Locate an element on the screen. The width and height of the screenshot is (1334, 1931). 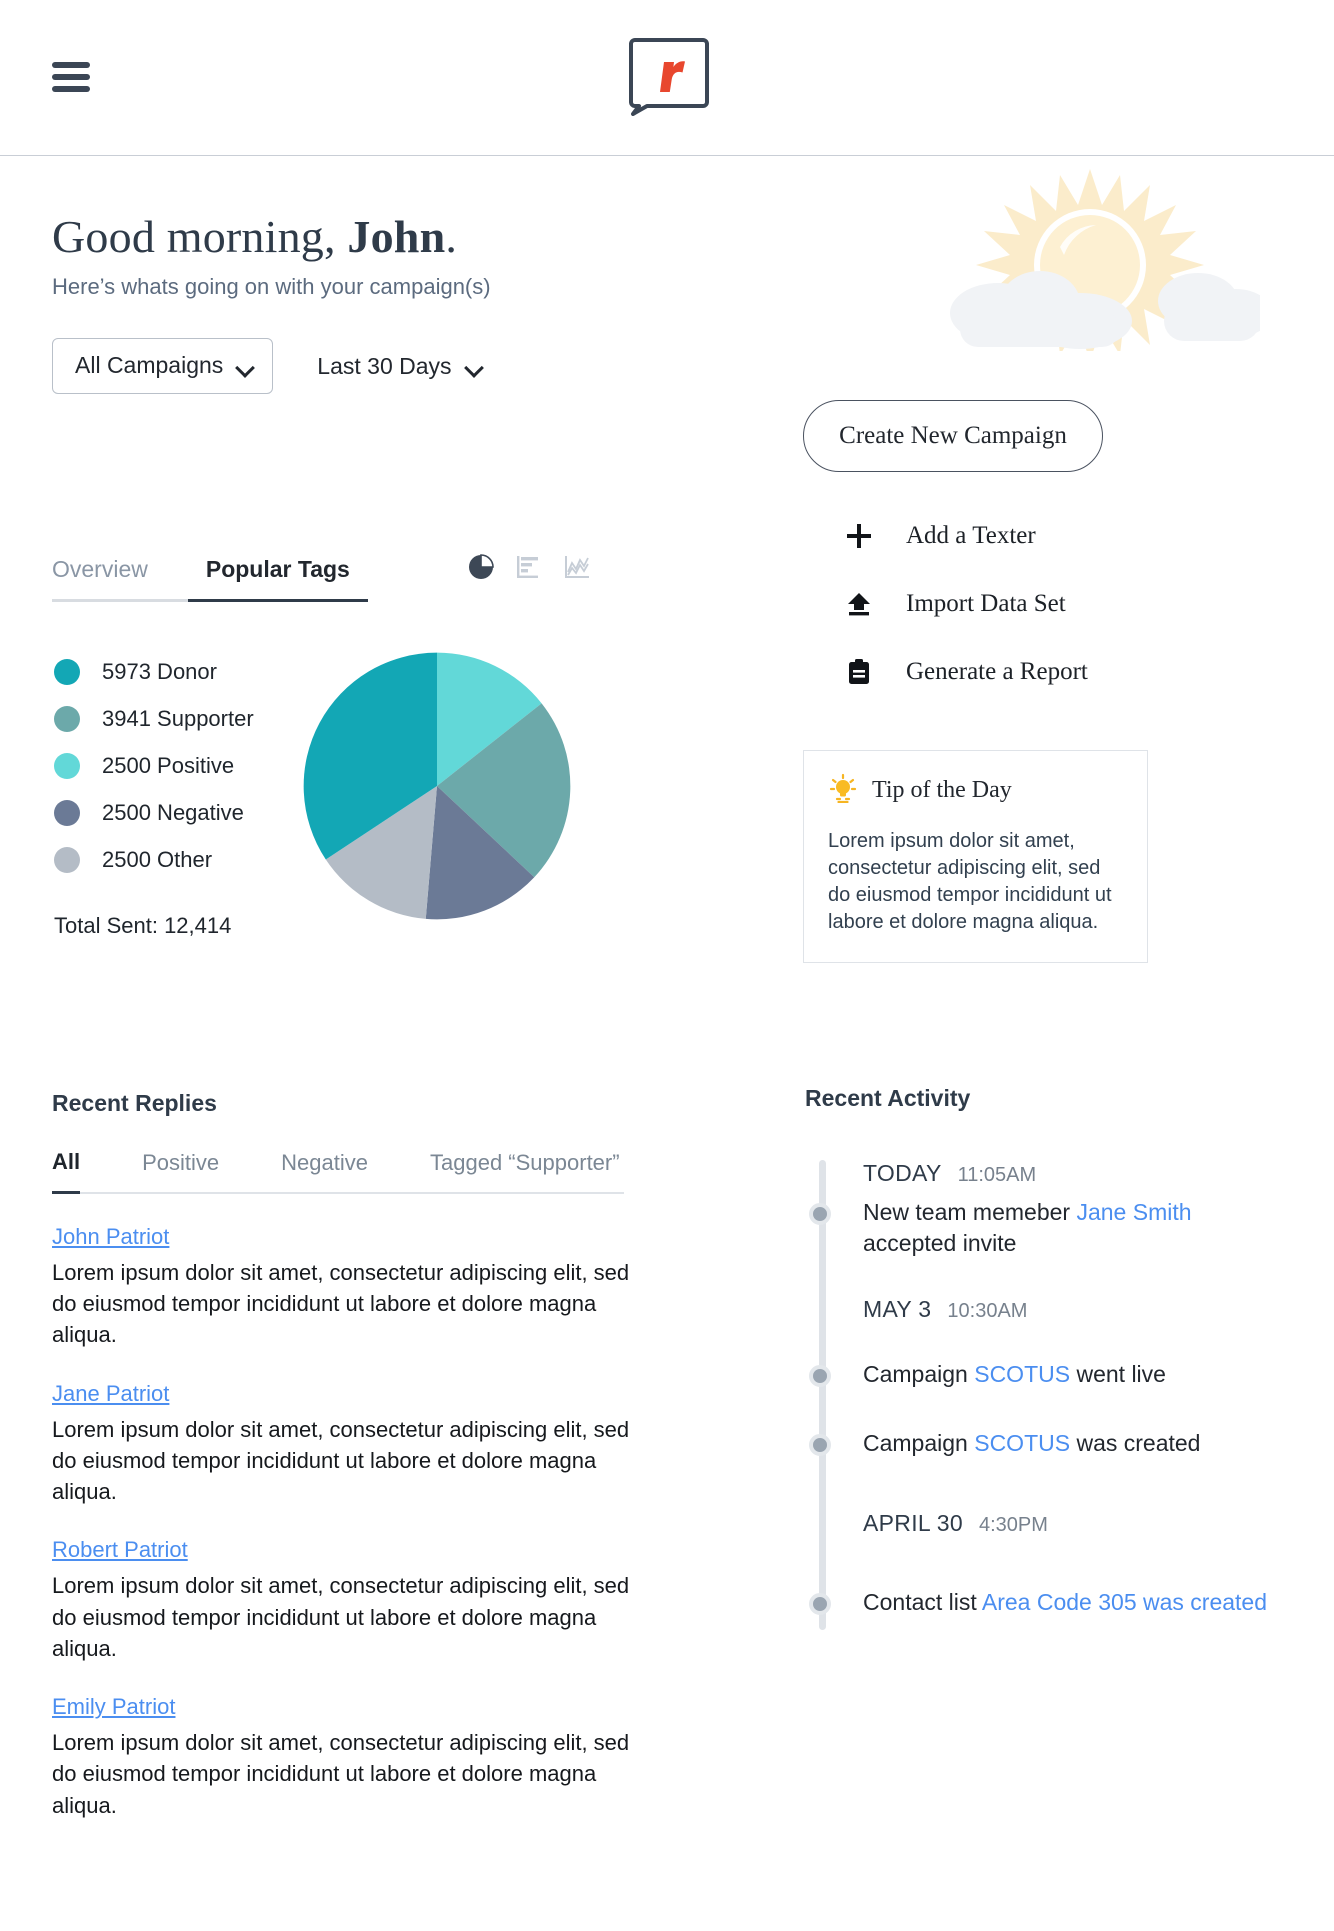
legend-swatch-other is located at coordinates (67, 859).